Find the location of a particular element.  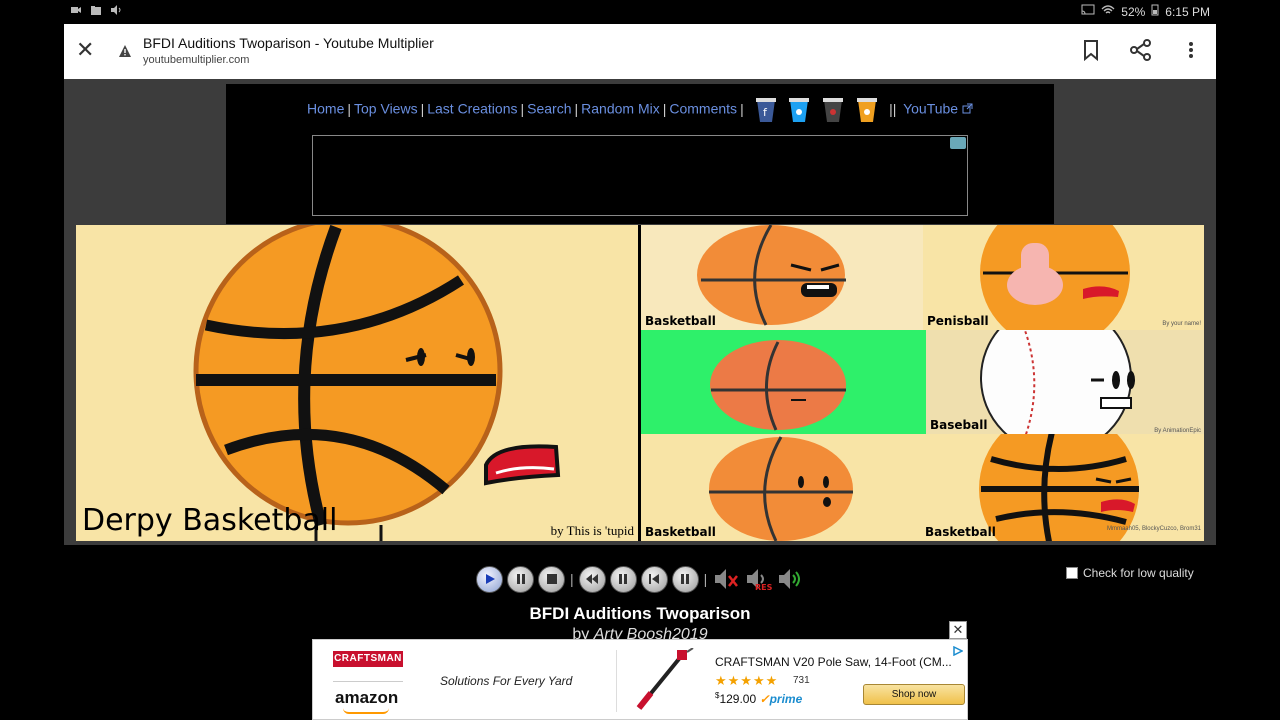

bookmark-icon is located at coordinates (1091, 50).